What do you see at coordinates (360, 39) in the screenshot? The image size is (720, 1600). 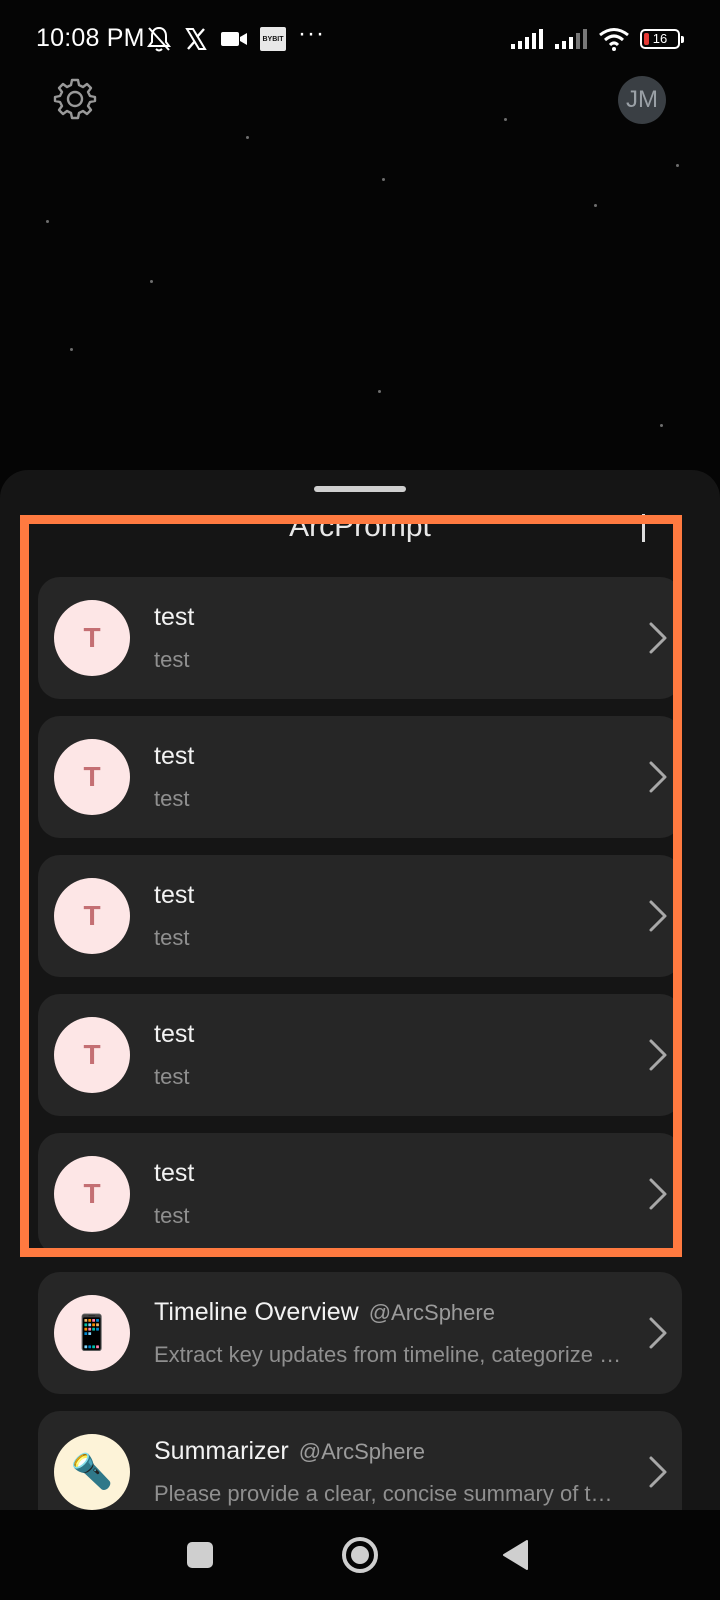 I see `status-bar: 10:08 PM BYBIT ··· 16` at bounding box center [360, 39].